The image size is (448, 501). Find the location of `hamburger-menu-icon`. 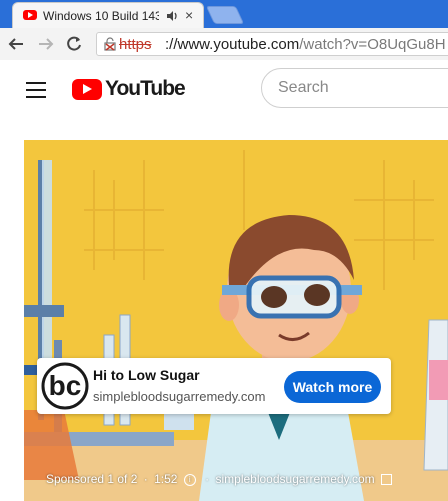

hamburger-menu-icon is located at coordinates (36, 90).